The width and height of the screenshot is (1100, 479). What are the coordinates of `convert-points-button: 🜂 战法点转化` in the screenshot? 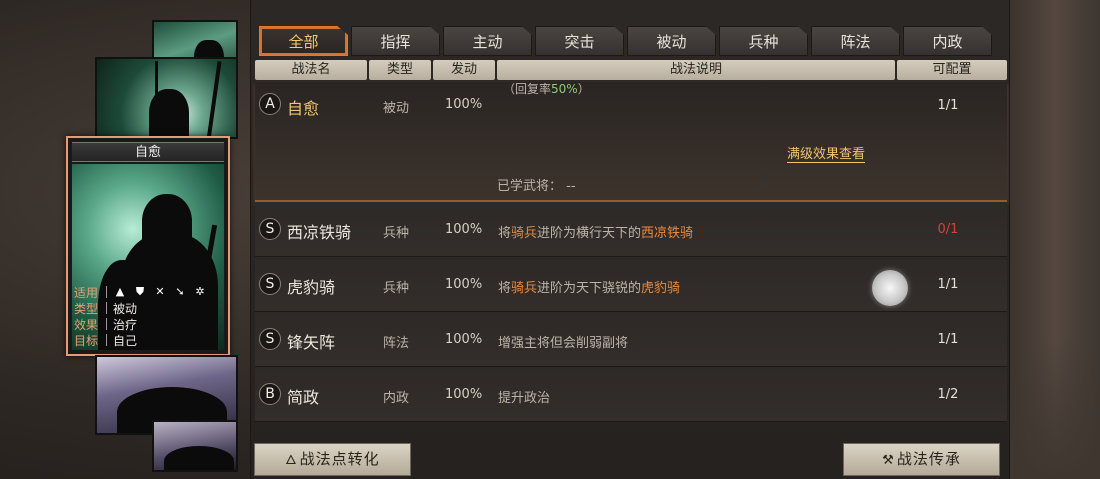 It's located at (332, 459).